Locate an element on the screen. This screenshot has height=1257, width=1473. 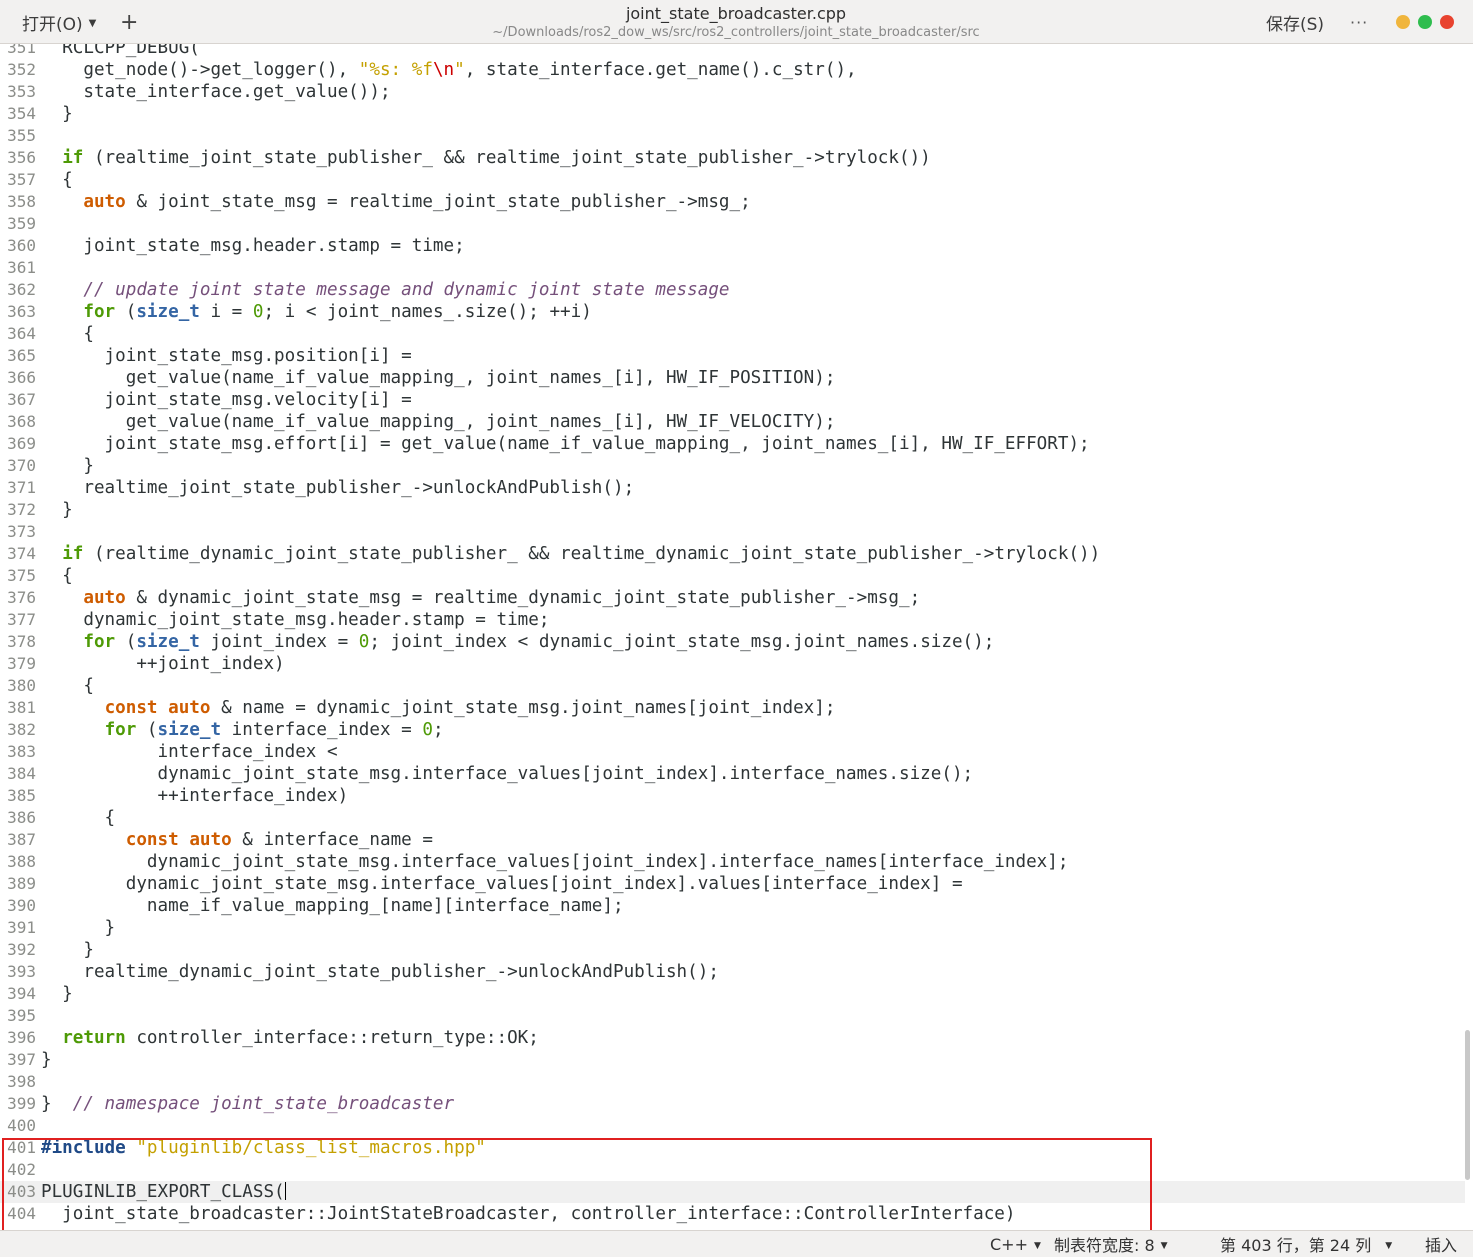
code-line: 364 { is located at coordinates (732, 334).